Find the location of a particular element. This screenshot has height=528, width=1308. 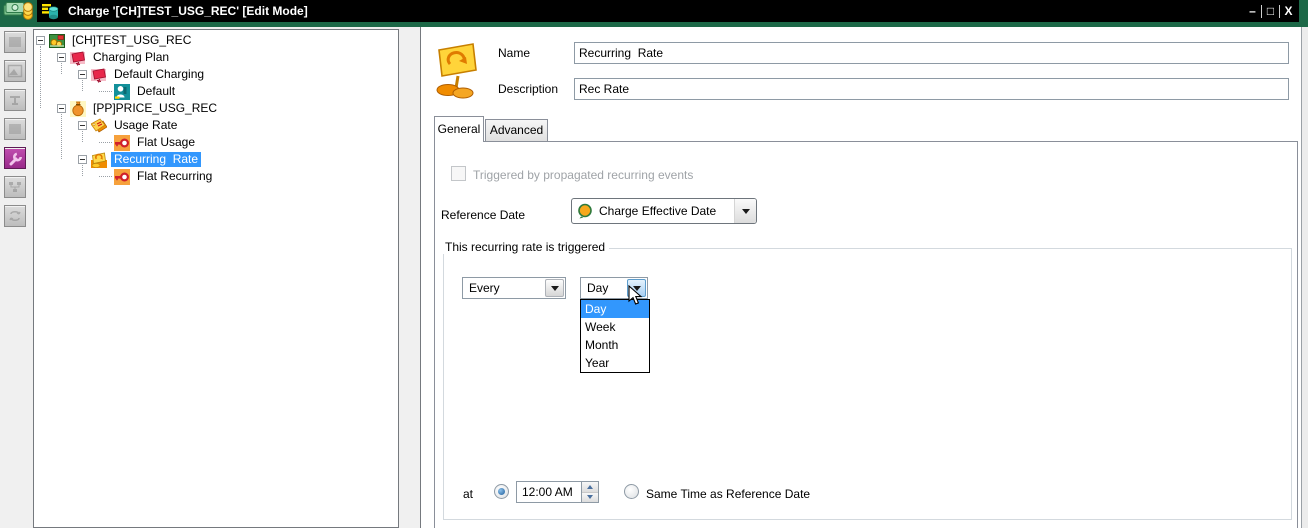

tree-item-label: [CH]TEST_USG_REC is located at coordinates (131, 40).